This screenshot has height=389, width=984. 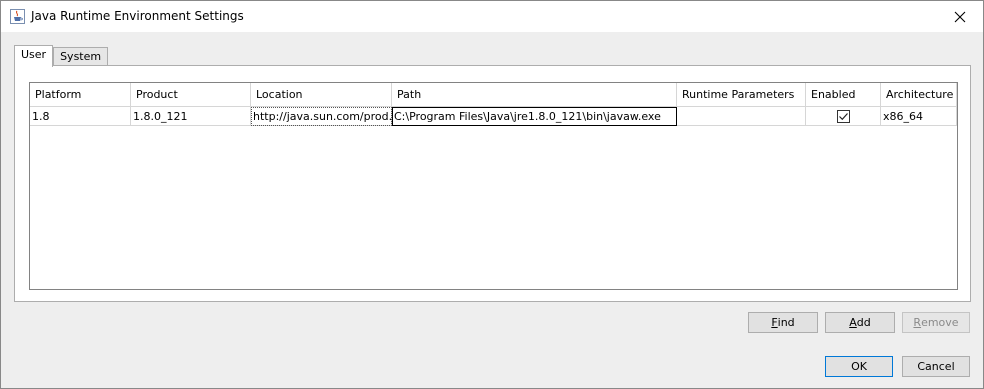 What do you see at coordinates (80, 116) in the screenshot?
I see `cell-platform: 1.8` at bounding box center [80, 116].